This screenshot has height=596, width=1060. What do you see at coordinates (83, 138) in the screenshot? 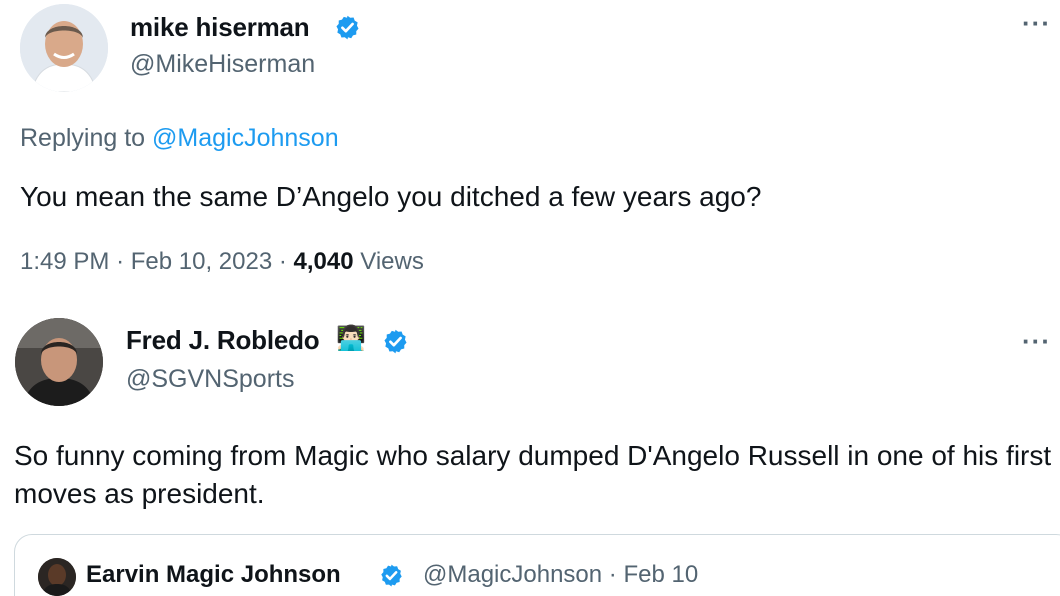
I see `replying-to-label: Replying to` at bounding box center [83, 138].